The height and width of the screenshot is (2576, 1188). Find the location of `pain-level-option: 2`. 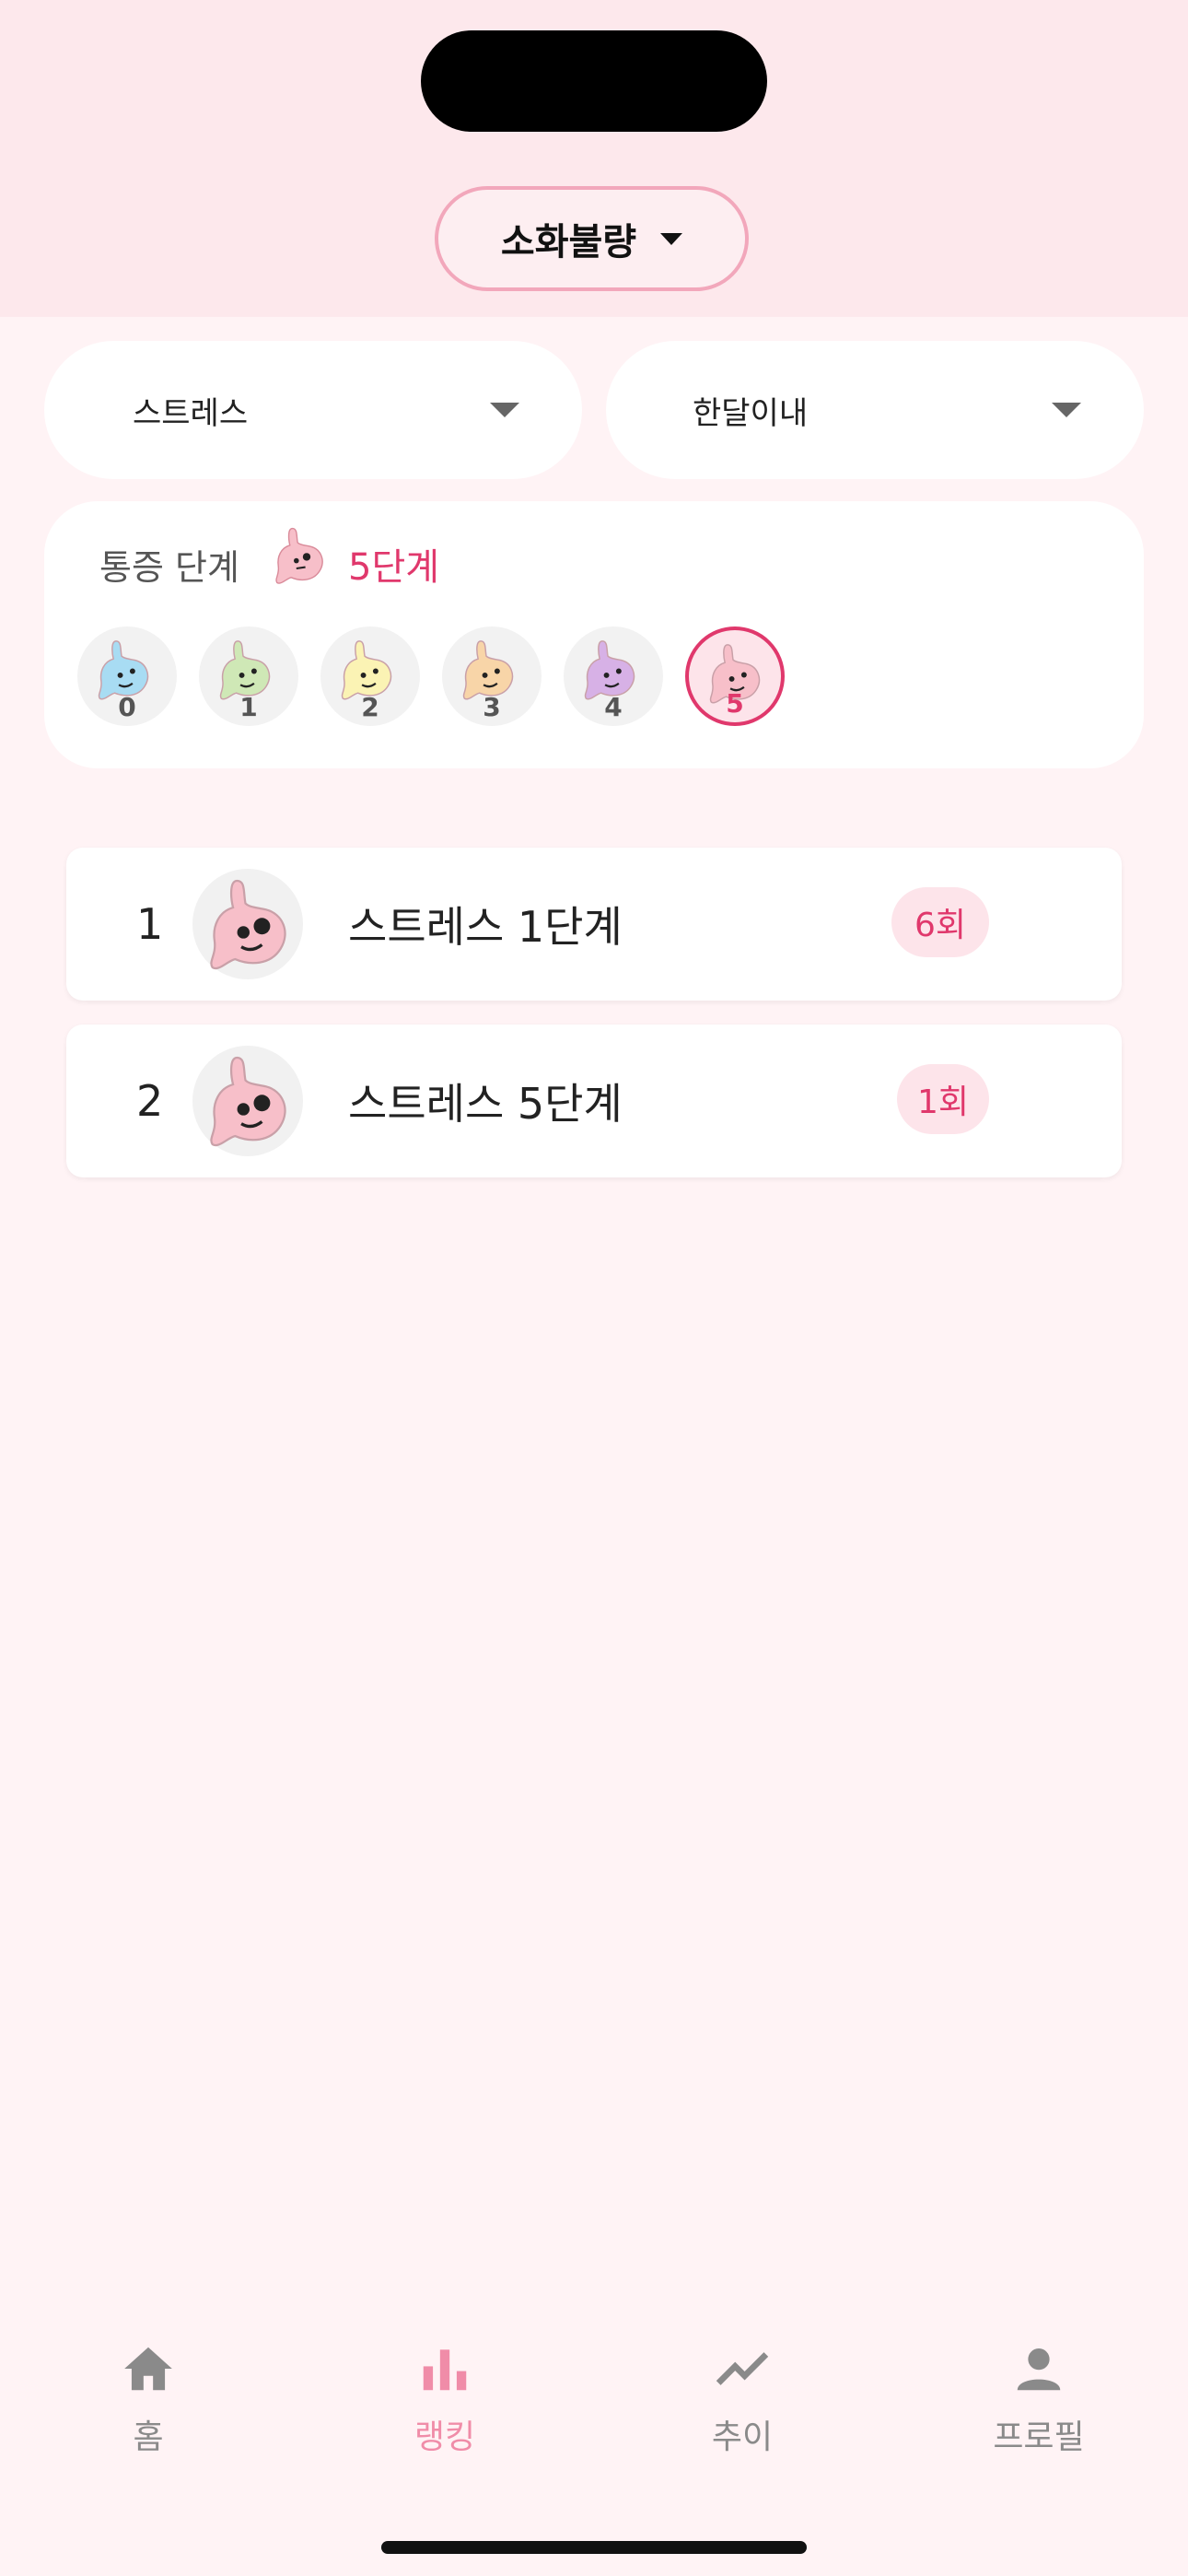

pain-level-option: 2 is located at coordinates (370, 676).